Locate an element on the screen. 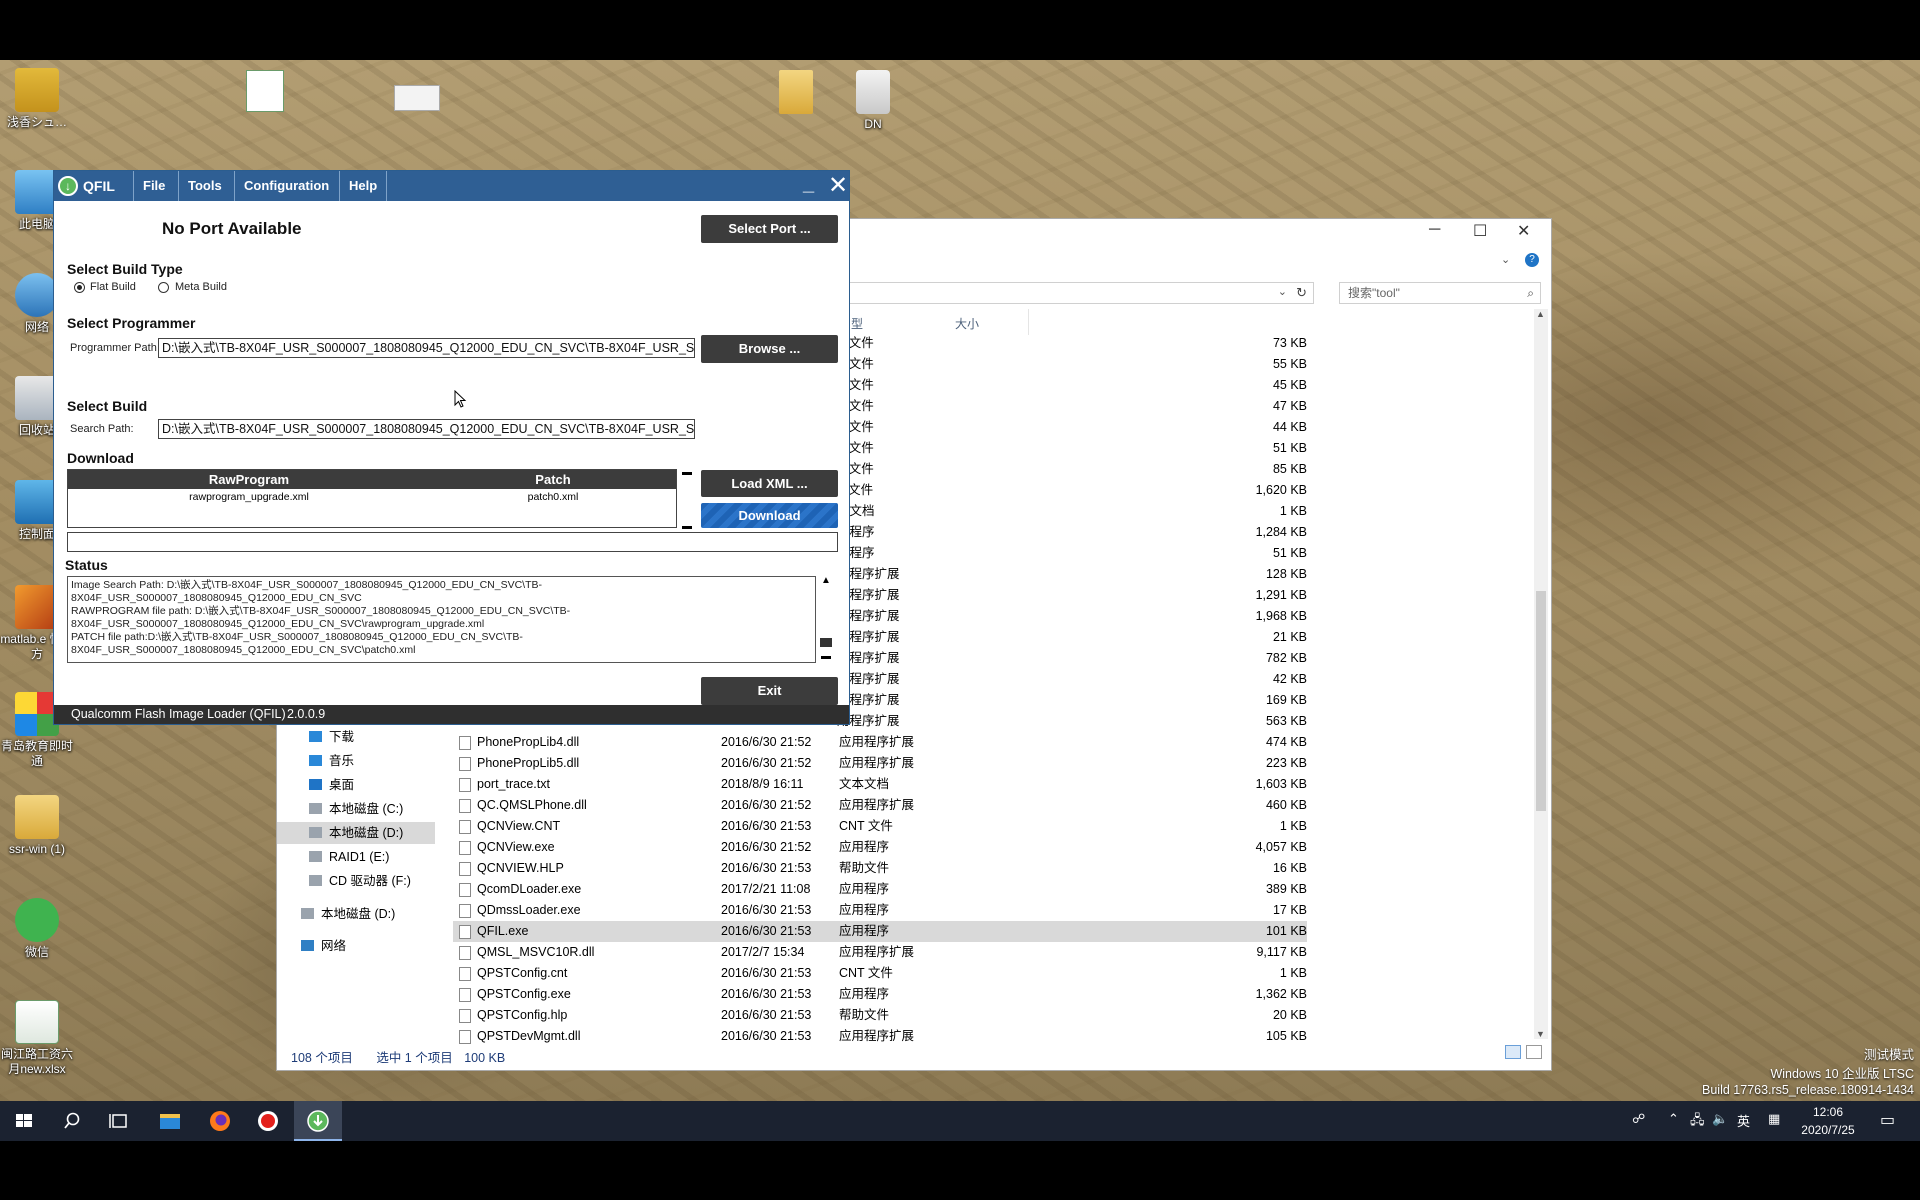 The image size is (1920, 1200). sidebar-item: 音乐 is located at coordinates (356, 761).